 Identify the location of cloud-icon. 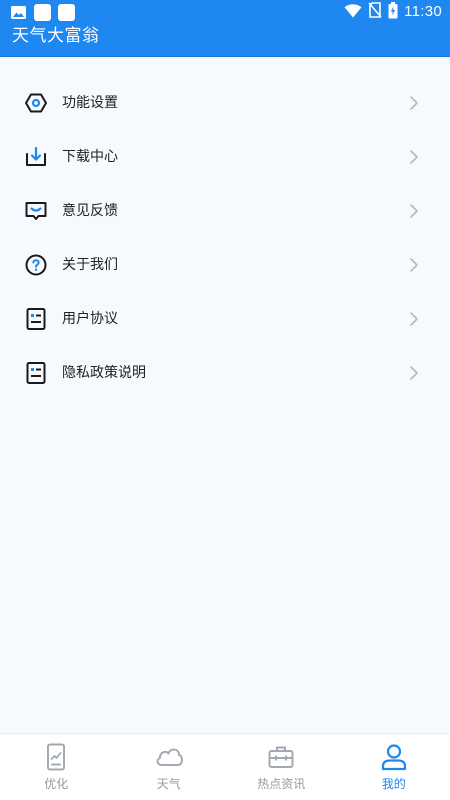
(169, 757).